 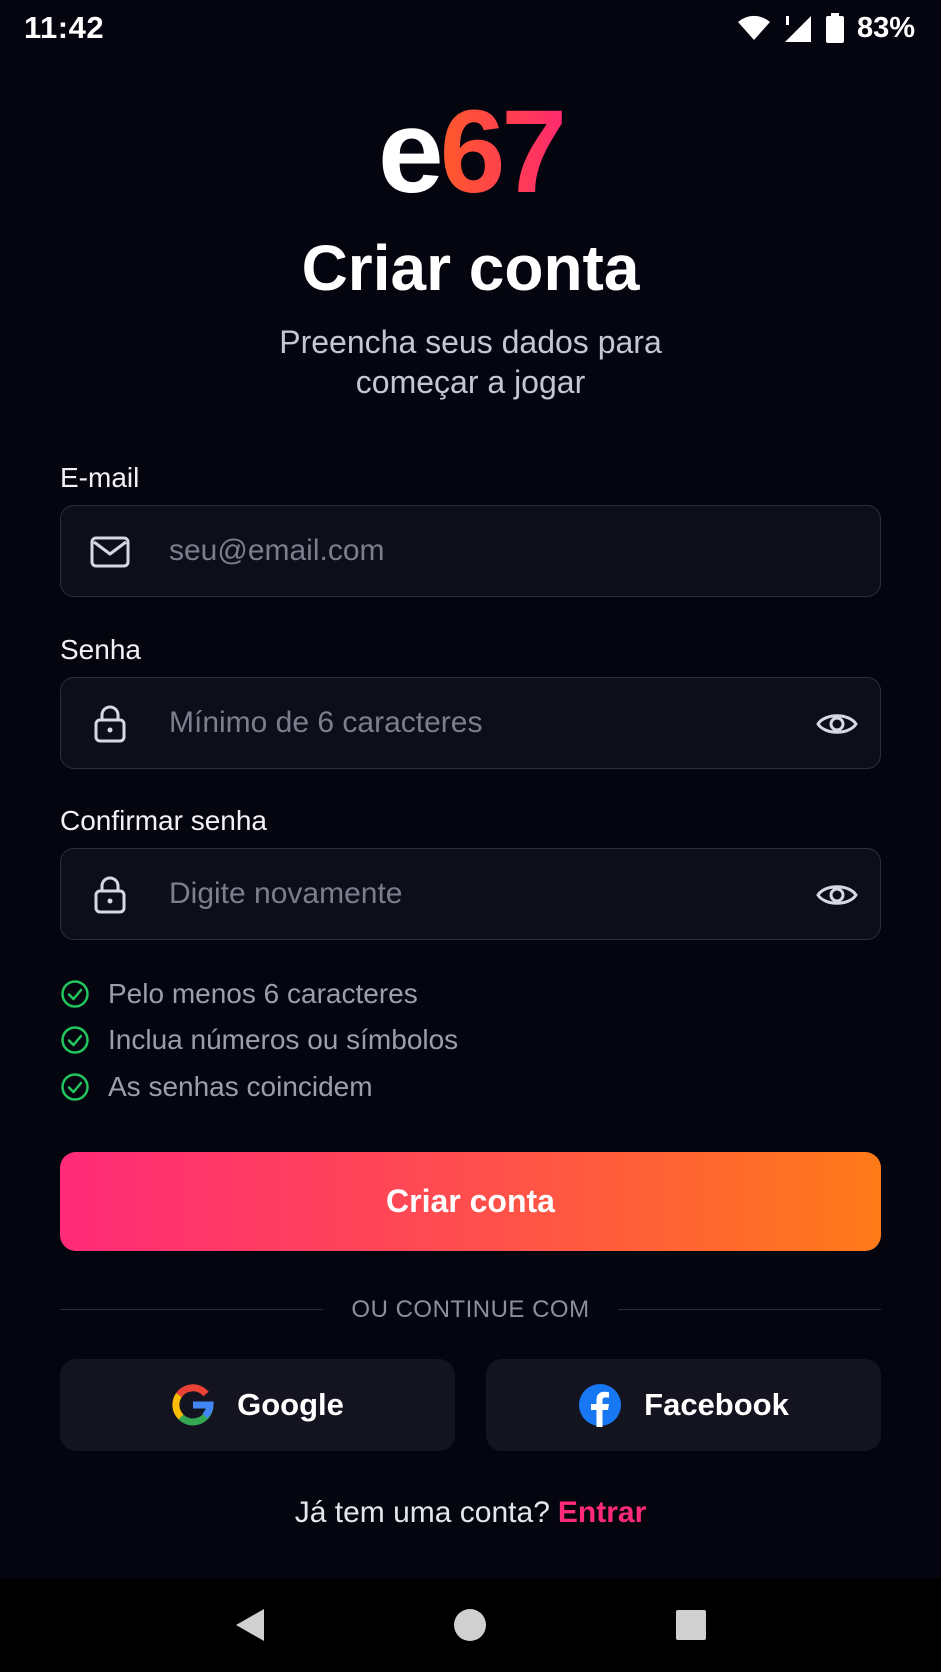 What do you see at coordinates (240, 1086) in the screenshot?
I see `requirement-text: As senhas coincidem` at bounding box center [240, 1086].